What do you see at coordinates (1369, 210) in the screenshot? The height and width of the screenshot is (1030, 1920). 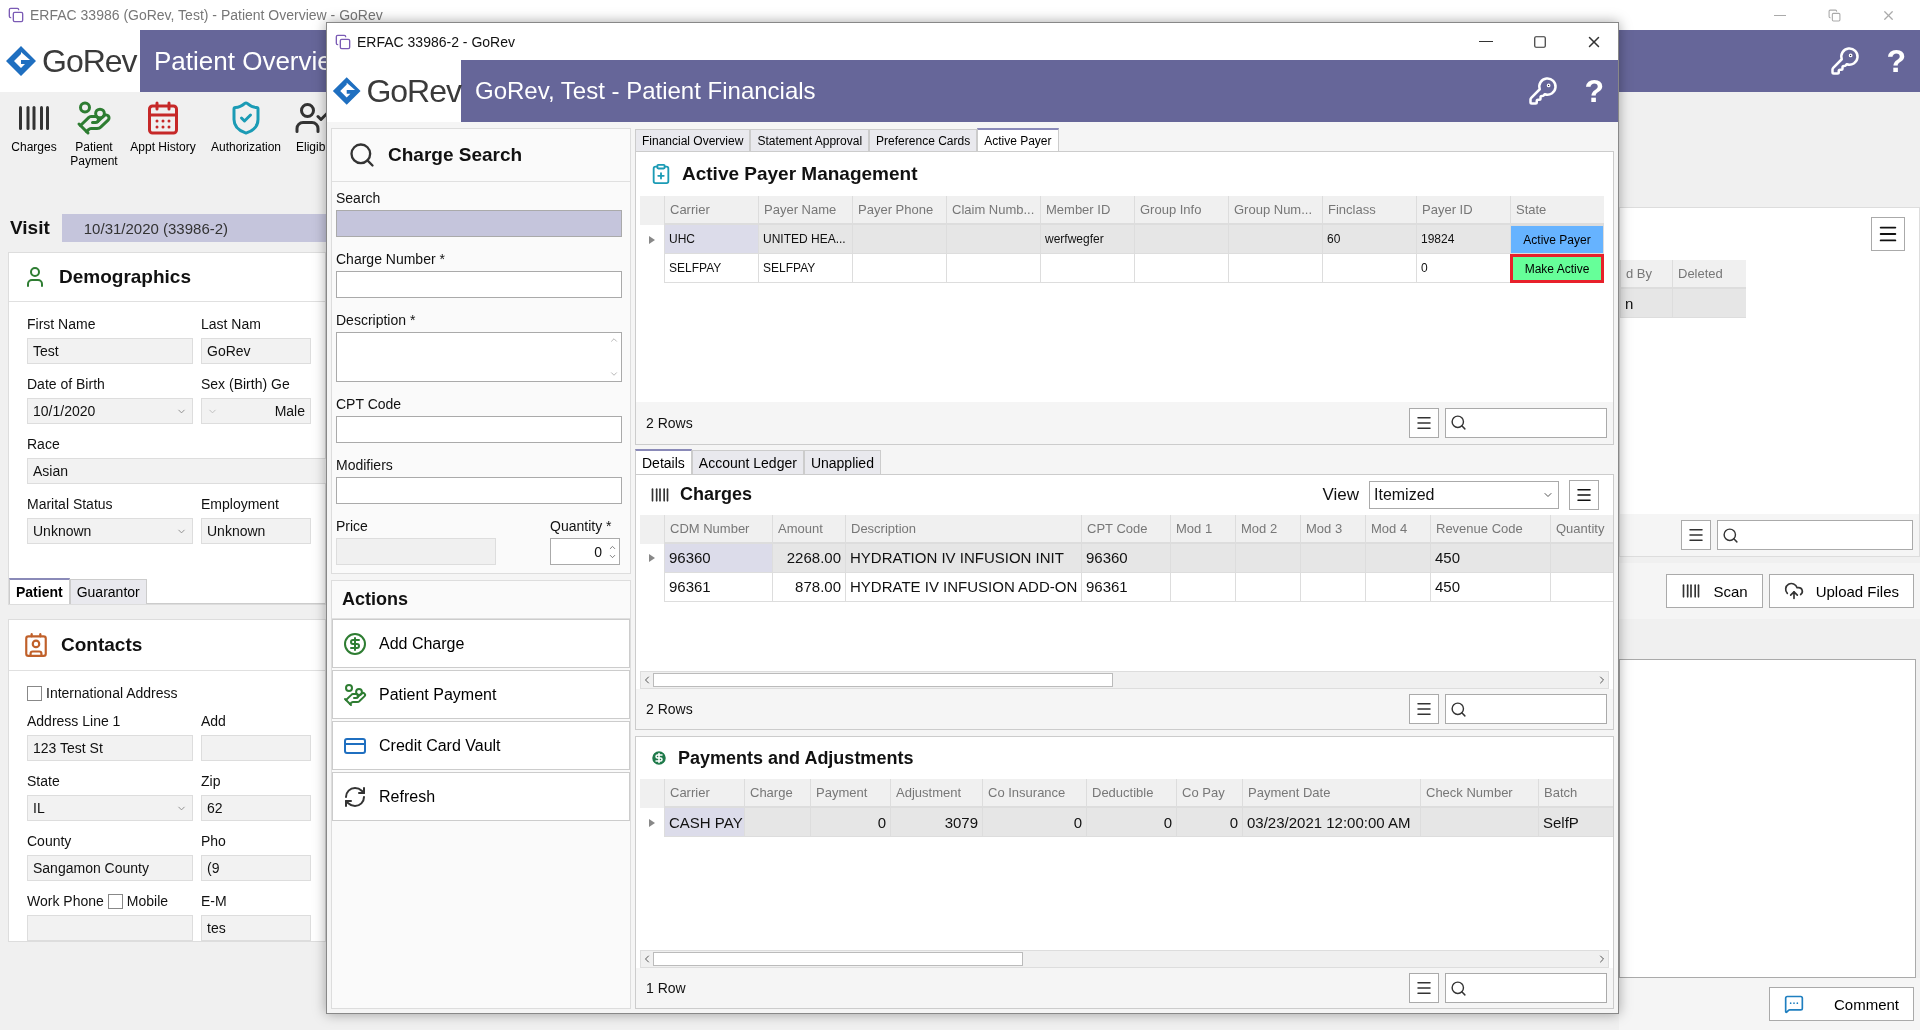 I see `column-header: Finclass` at bounding box center [1369, 210].